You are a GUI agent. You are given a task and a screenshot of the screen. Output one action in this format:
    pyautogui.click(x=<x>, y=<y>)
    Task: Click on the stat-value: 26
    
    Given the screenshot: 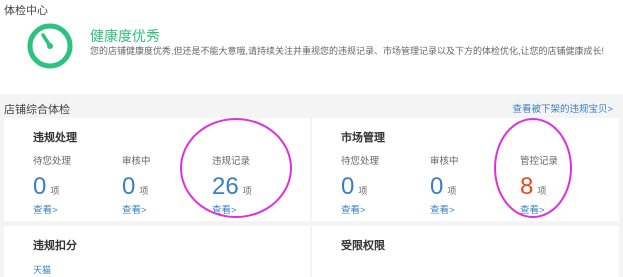 What is the action you would take?
    pyautogui.click(x=225, y=186)
    